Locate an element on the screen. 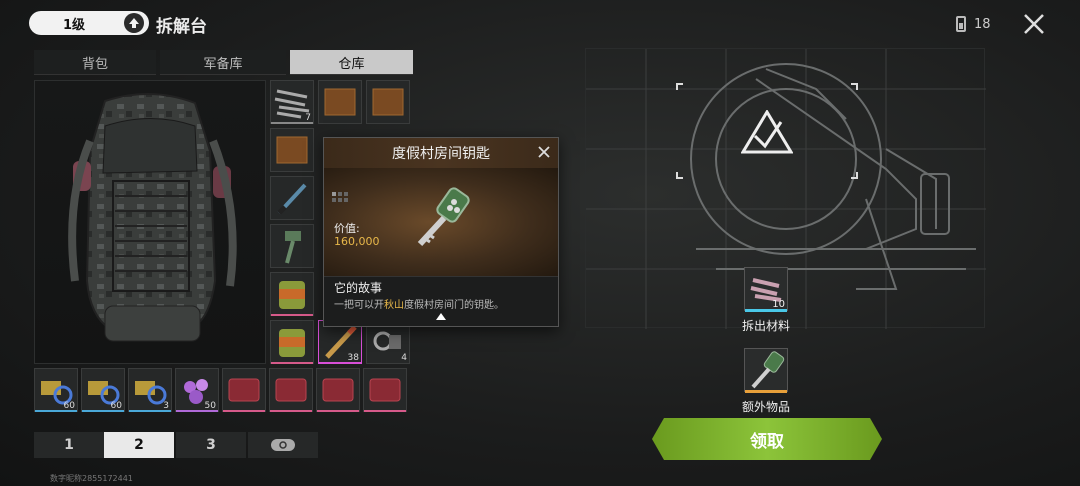 The height and width of the screenshot is (486, 1080). level-up-icon is located at coordinates (134, 23).